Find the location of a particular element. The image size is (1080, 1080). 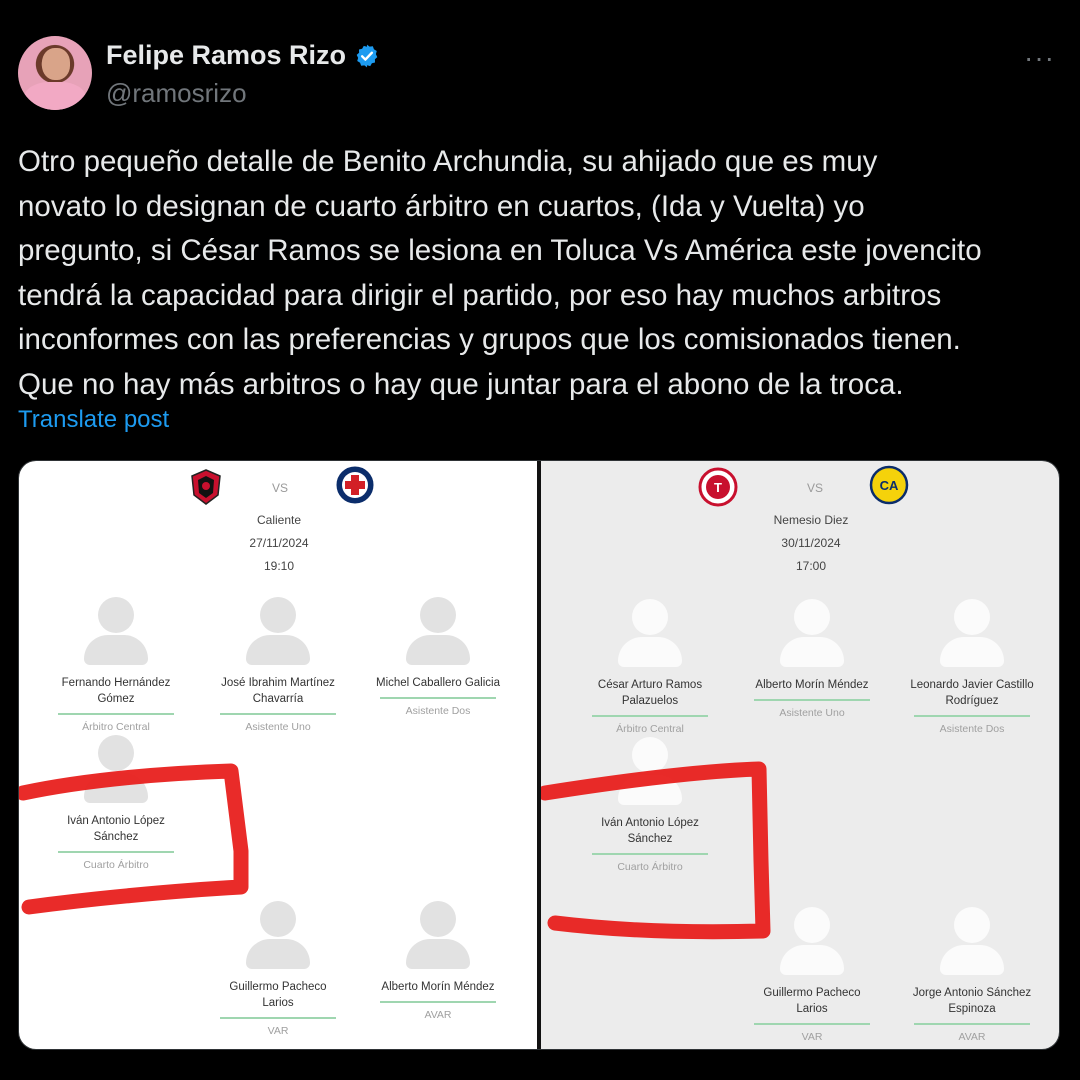

referee-card: Alberto Morín Méndez Asistente Uno is located at coordinates (812, 659).